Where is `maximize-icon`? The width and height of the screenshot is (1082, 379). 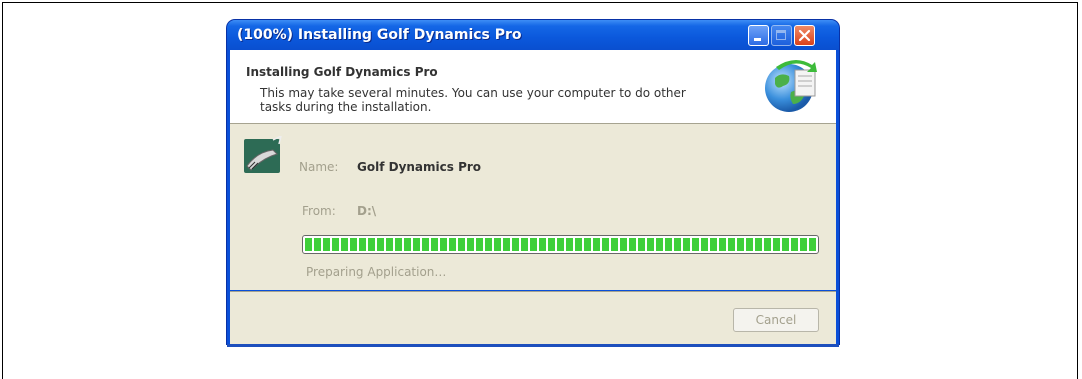 maximize-icon is located at coordinates (781, 35).